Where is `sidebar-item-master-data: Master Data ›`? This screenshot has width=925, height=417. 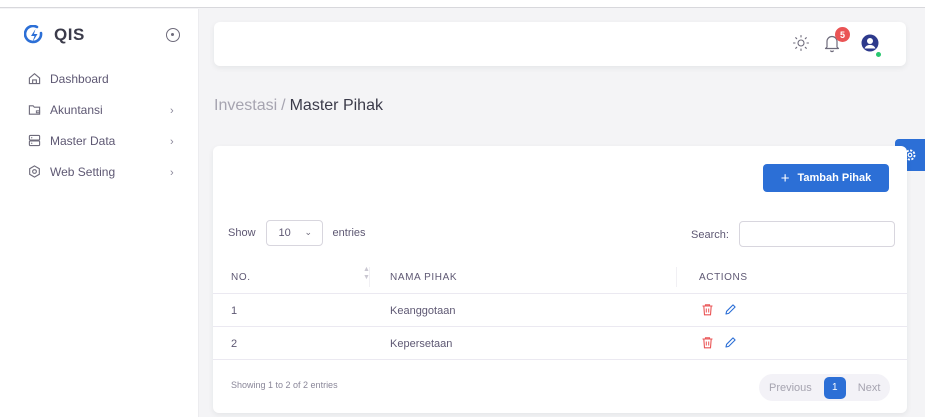
sidebar-item-master-data: Master Data › is located at coordinates (99, 140).